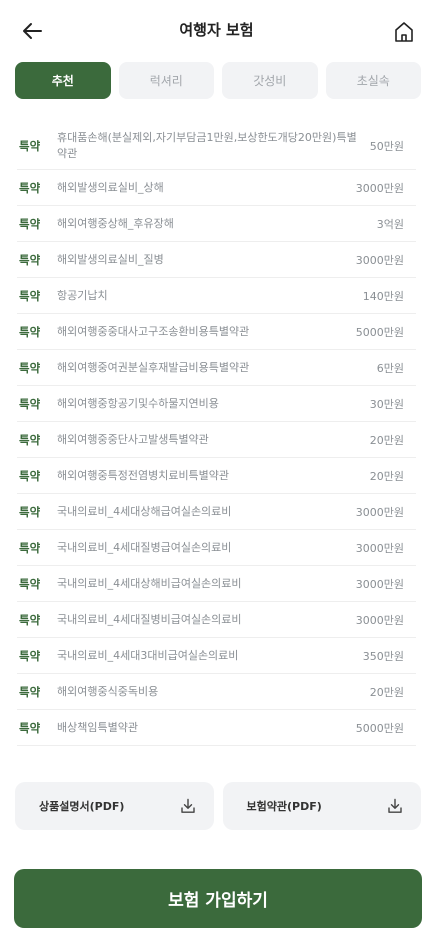 This screenshot has height=937, width=433. What do you see at coordinates (270, 80) in the screenshot?
I see `tab-value: 갓성비` at bounding box center [270, 80].